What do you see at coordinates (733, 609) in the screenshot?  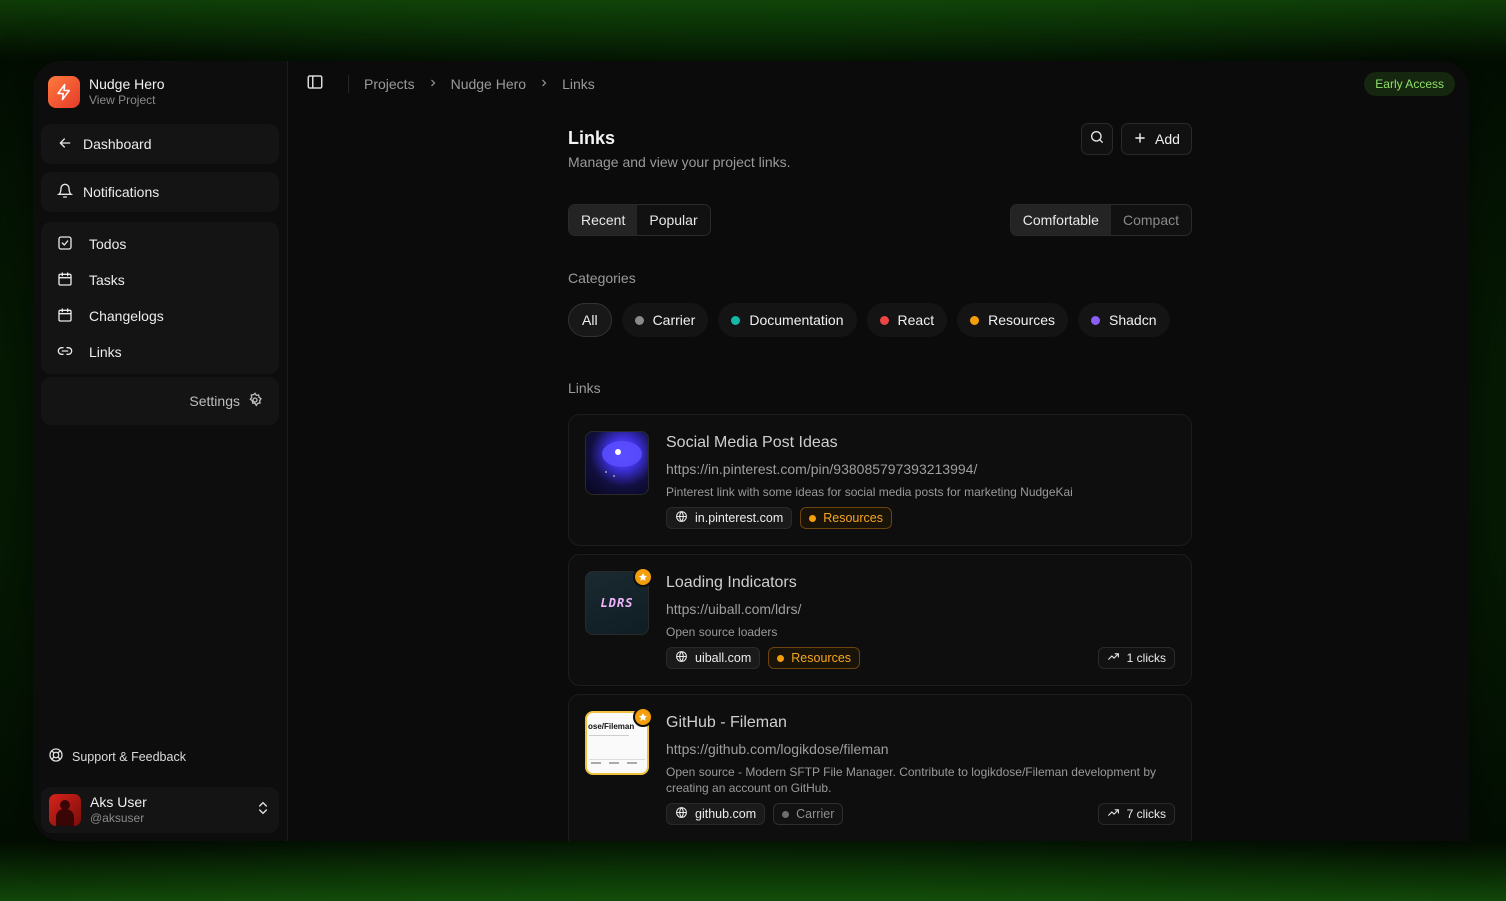 I see `link-url: https://uiball.com/ldrs/` at bounding box center [733, 609].